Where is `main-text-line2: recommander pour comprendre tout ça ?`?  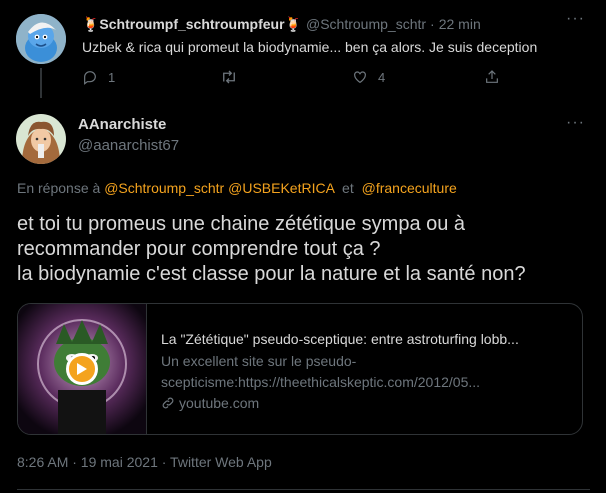
main-text-line2: recommander pour comprendre tout ça ? is located at coordinates (199, 249).